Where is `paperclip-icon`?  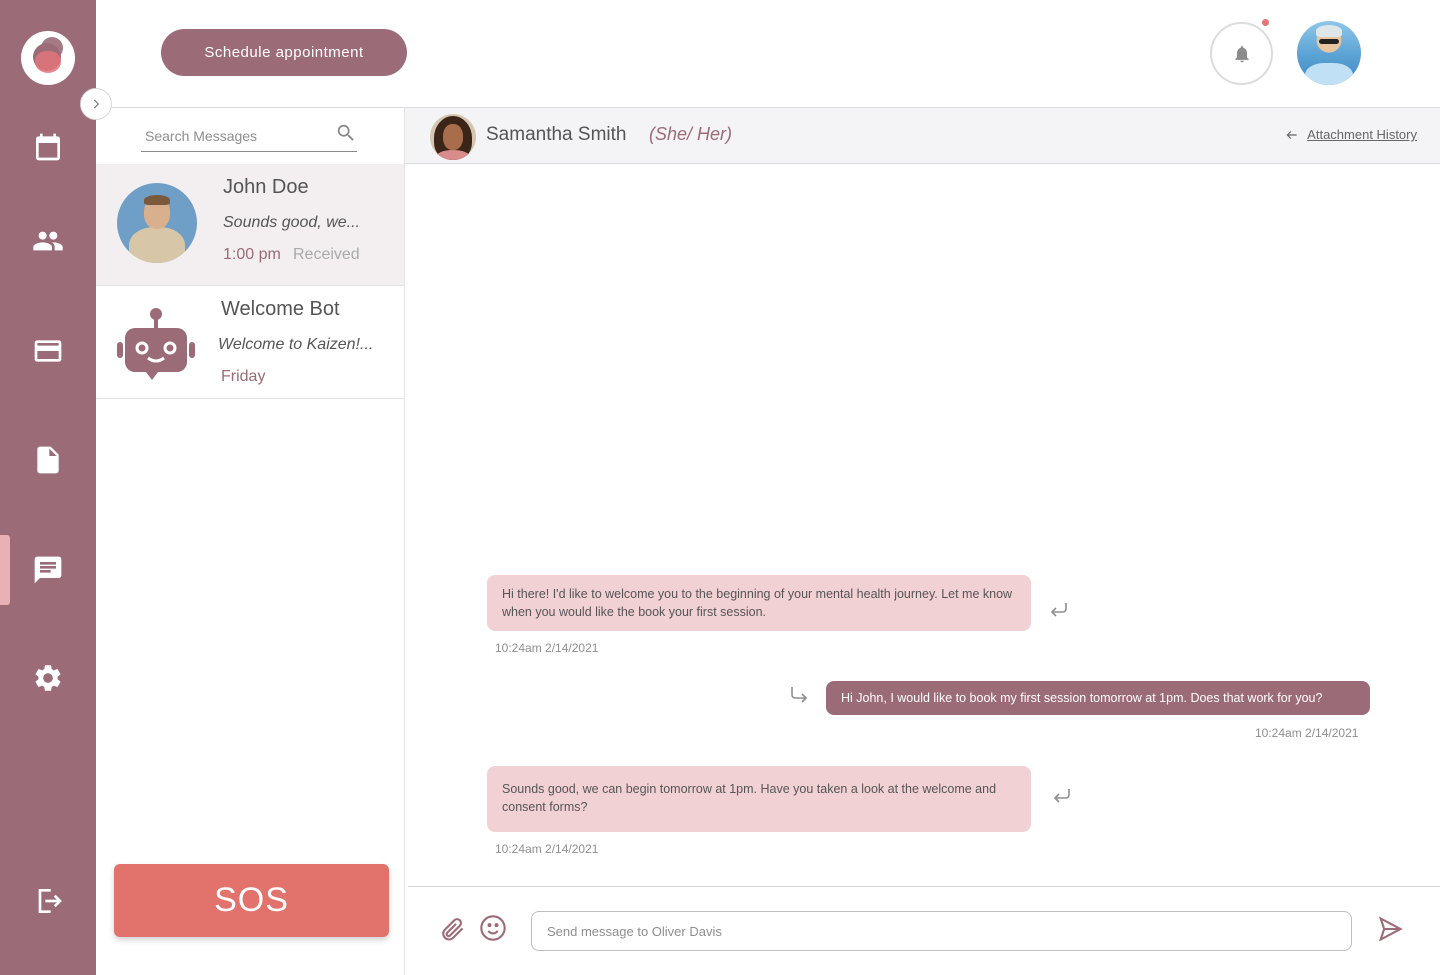 paperclip-icon is located at coordinates (453, 929).